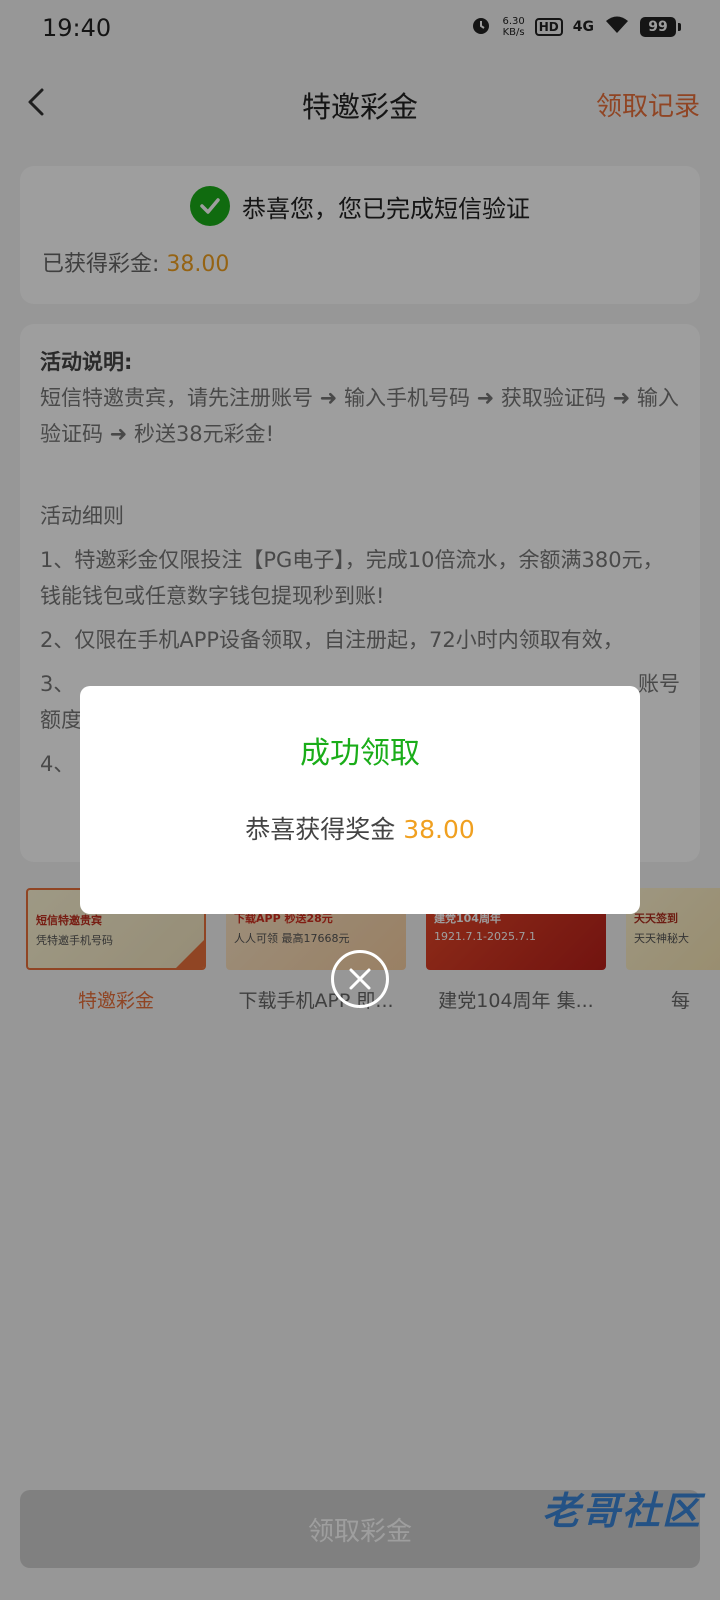 Image resolution: width=720 pixels, height=1600 pixels. What do you see at coordinates (439, 829) in the screenshot?
I see `dialog-amount: 38.00` at bounding box center [439, 829].